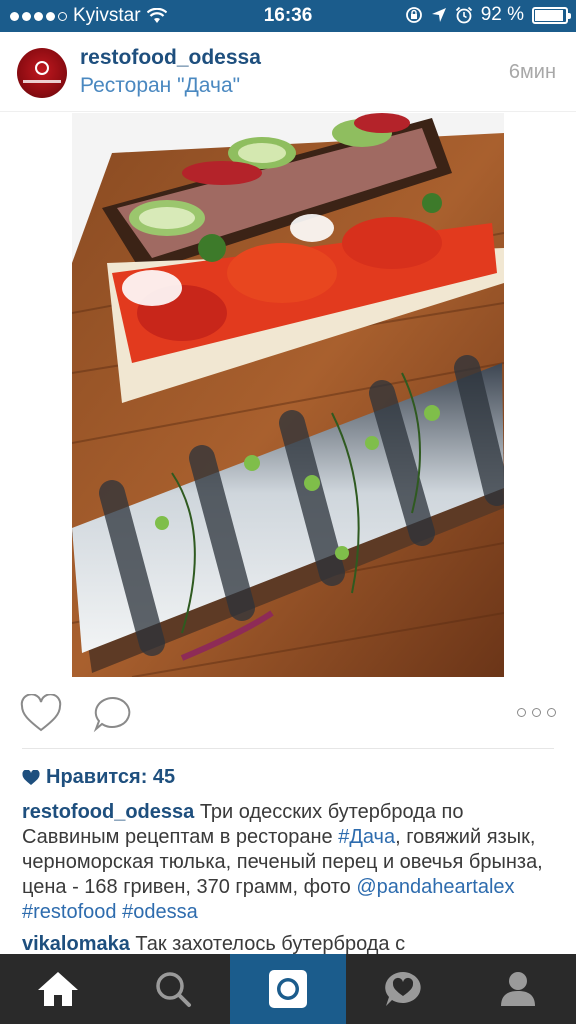  I want to click on tab-bar, so click(288, 989).